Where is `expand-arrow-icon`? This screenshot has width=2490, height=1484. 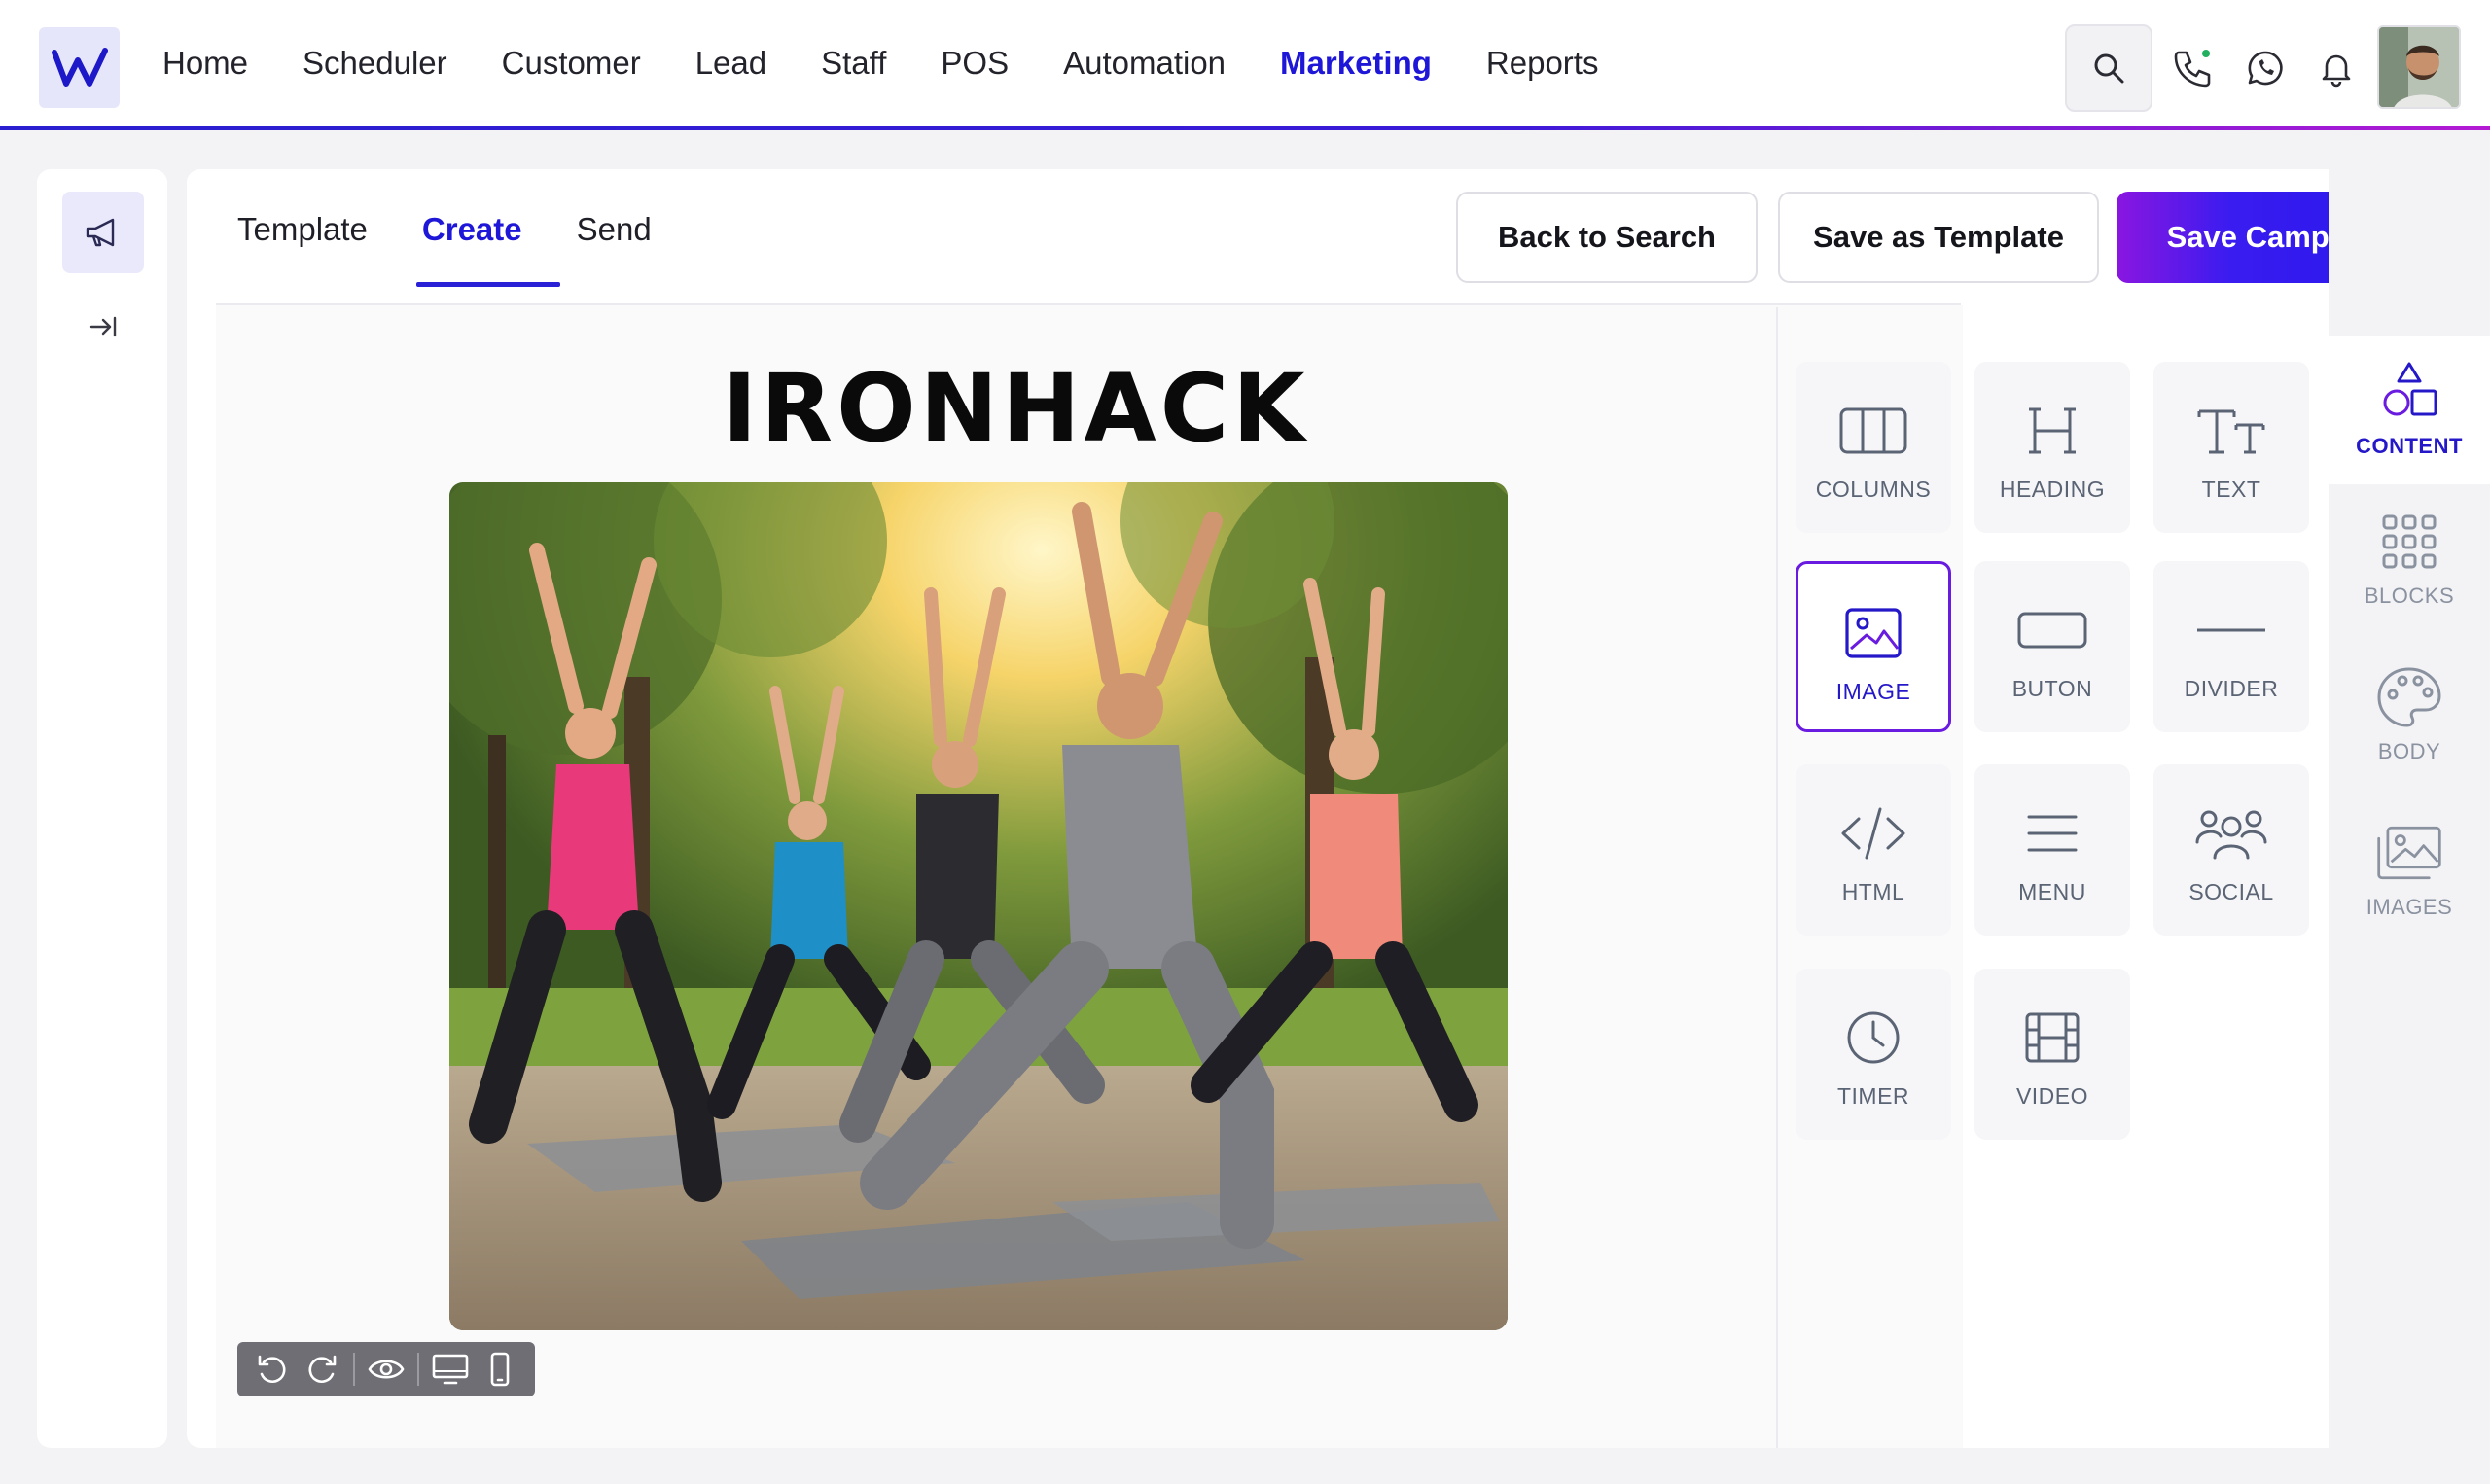 expand-arrow-icon is located at coordinates (103, 327).